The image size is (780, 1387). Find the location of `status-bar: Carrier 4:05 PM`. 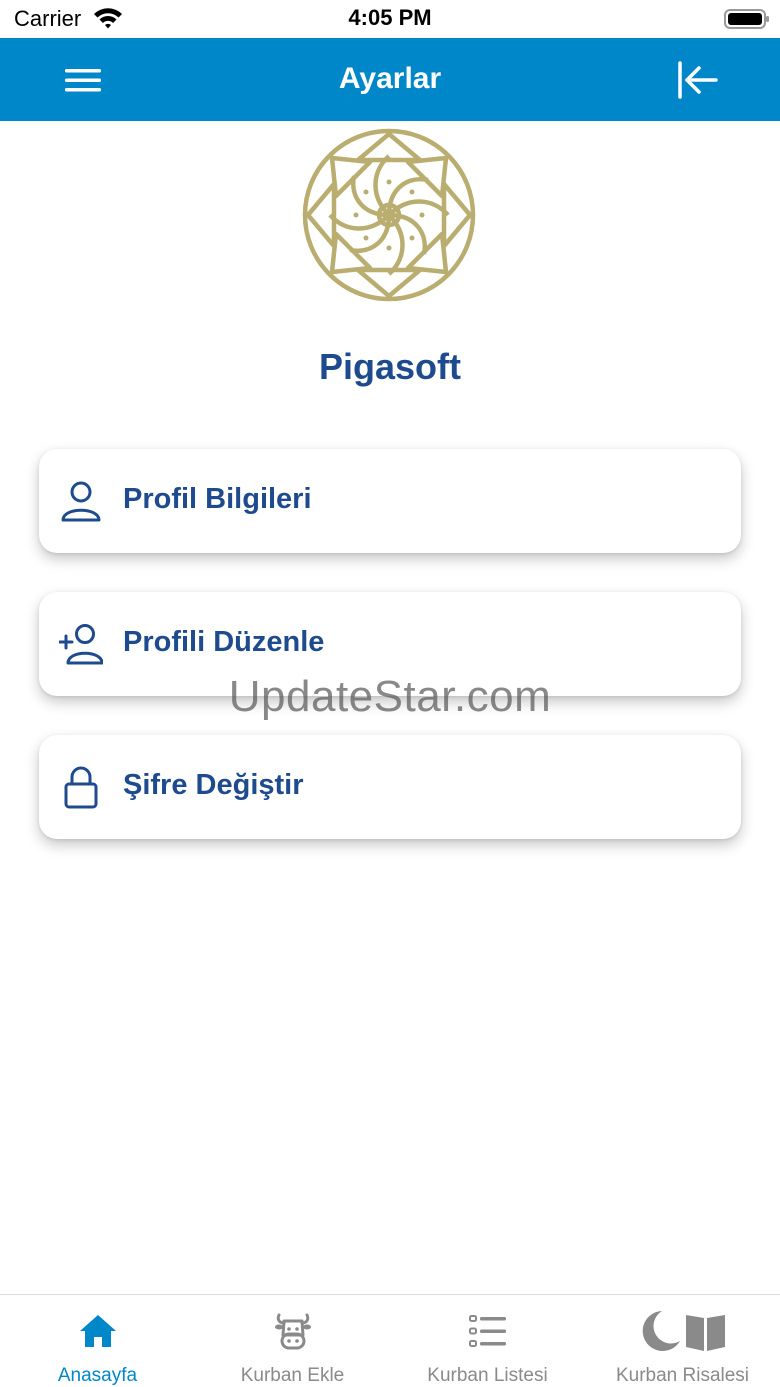

status-bar: Carrier 4:05 PM is located at coordinates (390, 19).